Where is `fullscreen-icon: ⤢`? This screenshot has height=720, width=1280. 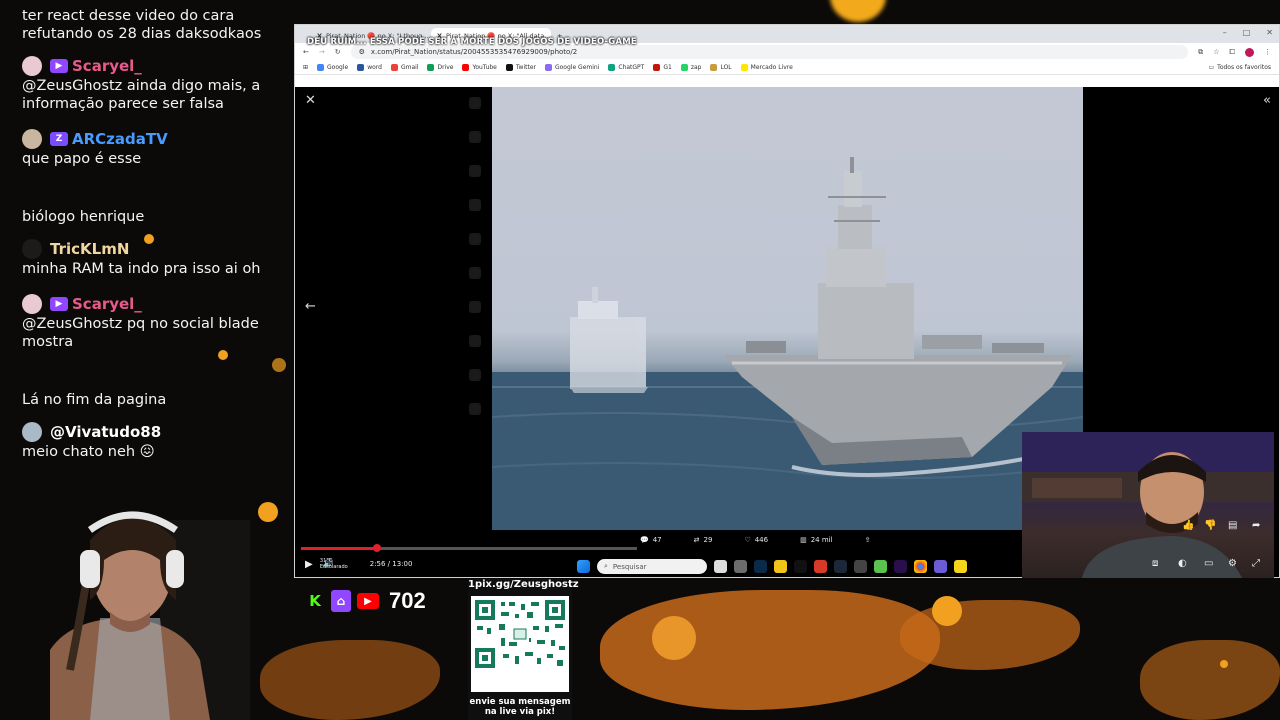 fullscreen-icon: ⤢ is located at coordinates (1258, 564).